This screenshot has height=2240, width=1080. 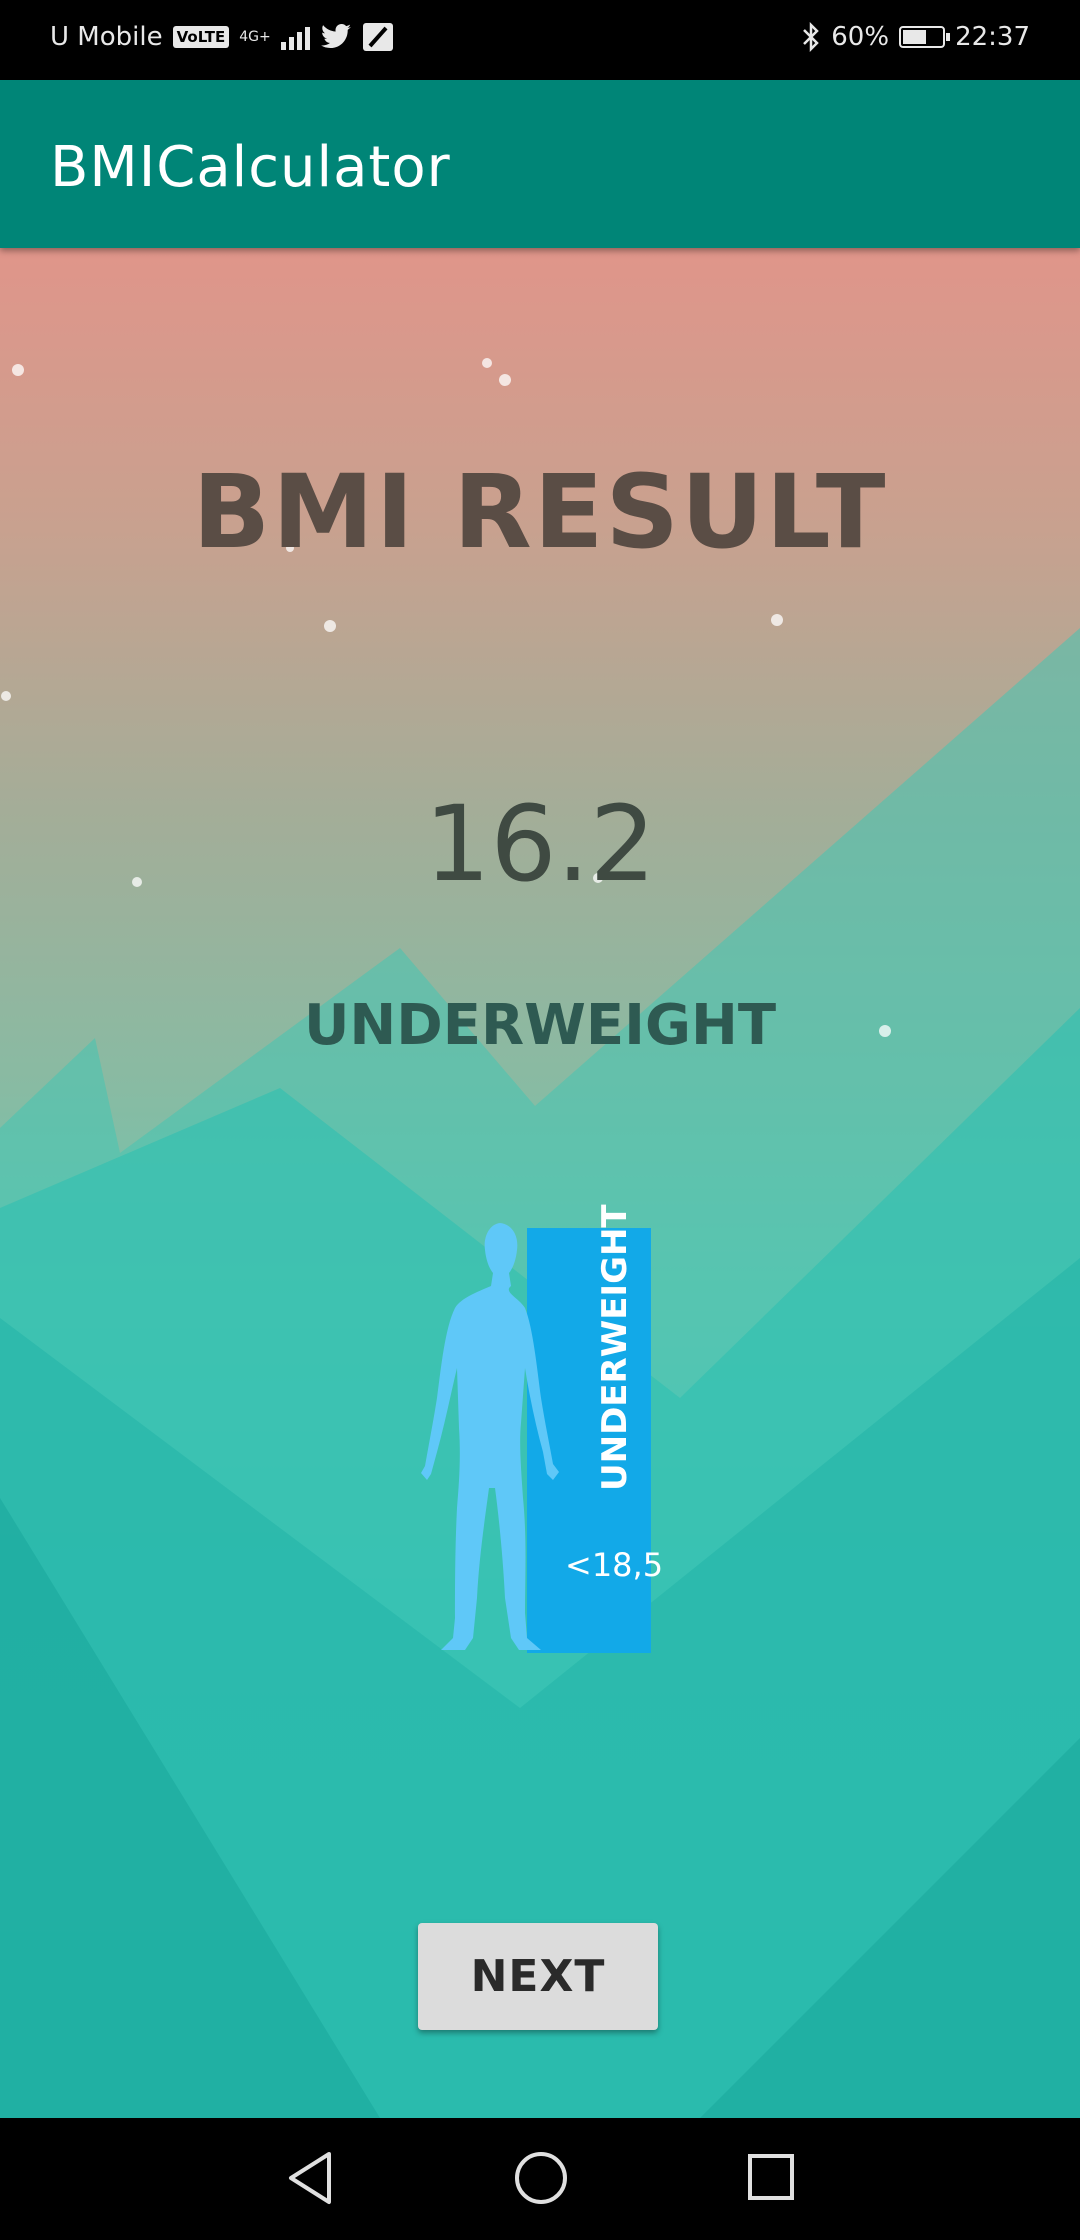 I want to click on app-notification-icon, so click(x=377, y=37).